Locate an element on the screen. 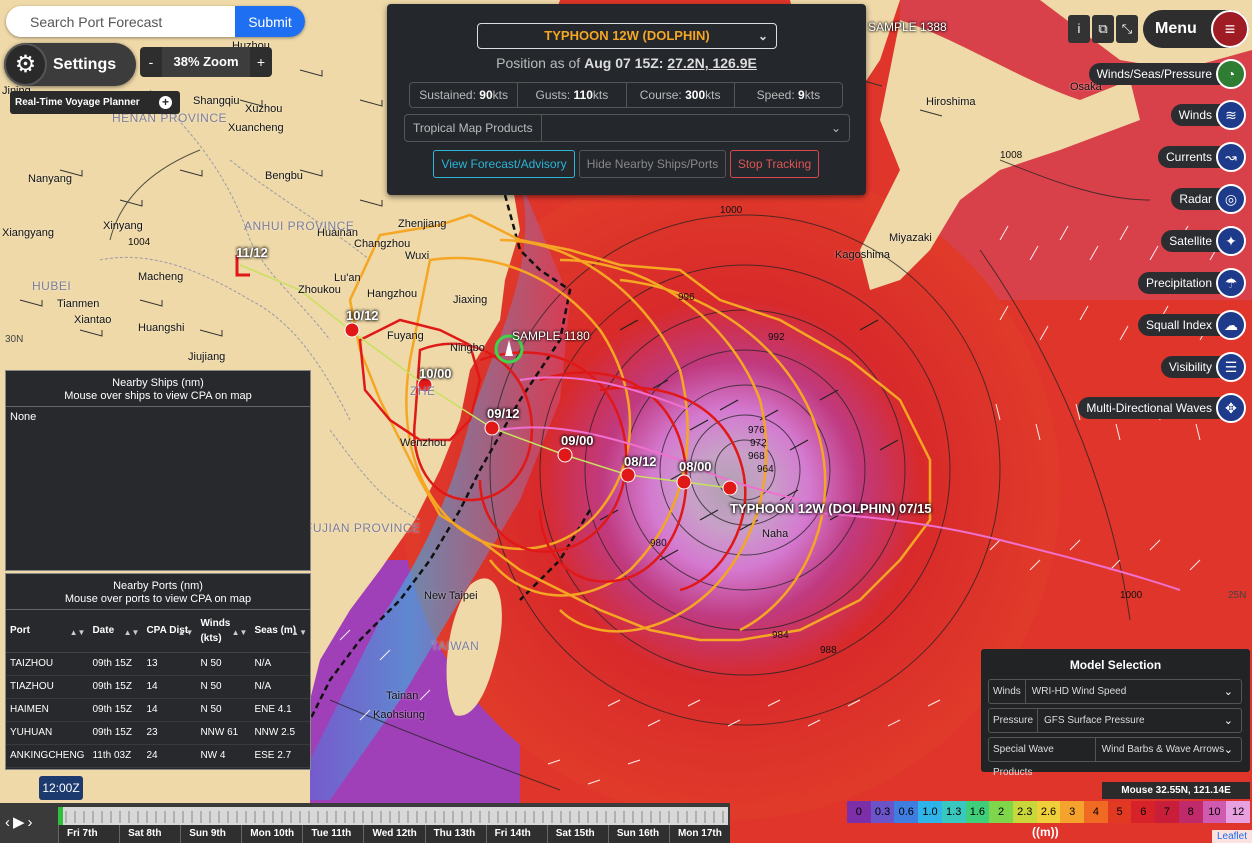 The image size is (1252, 843). col-cpa: CPA Dist ▲▼ is located at coordinates (169, 631).